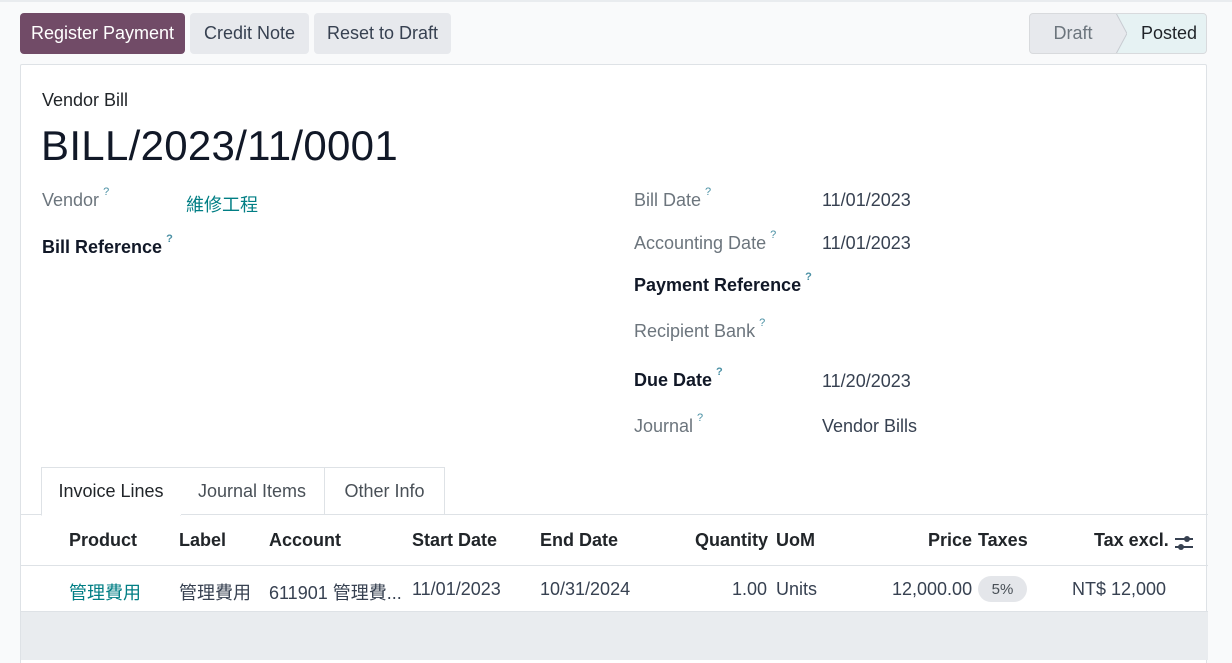 The height and width of the screenshot is (663, 1232). What do you see at coordinates (454, 540) in the screenshot?
I see `column-header-start-date: Start Date` at bounding box center [454, 540].